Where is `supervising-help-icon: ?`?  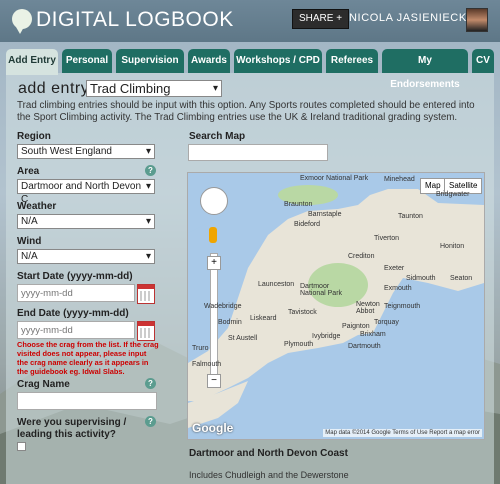
supervising-help-icon: ? is located at coordinates (150, 421).